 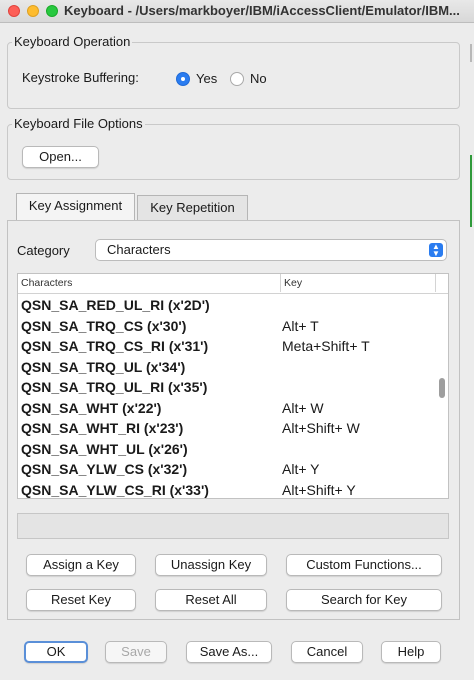 I want to click on tab-key-assignment: Key Assignment, so click(x=75, y=207).